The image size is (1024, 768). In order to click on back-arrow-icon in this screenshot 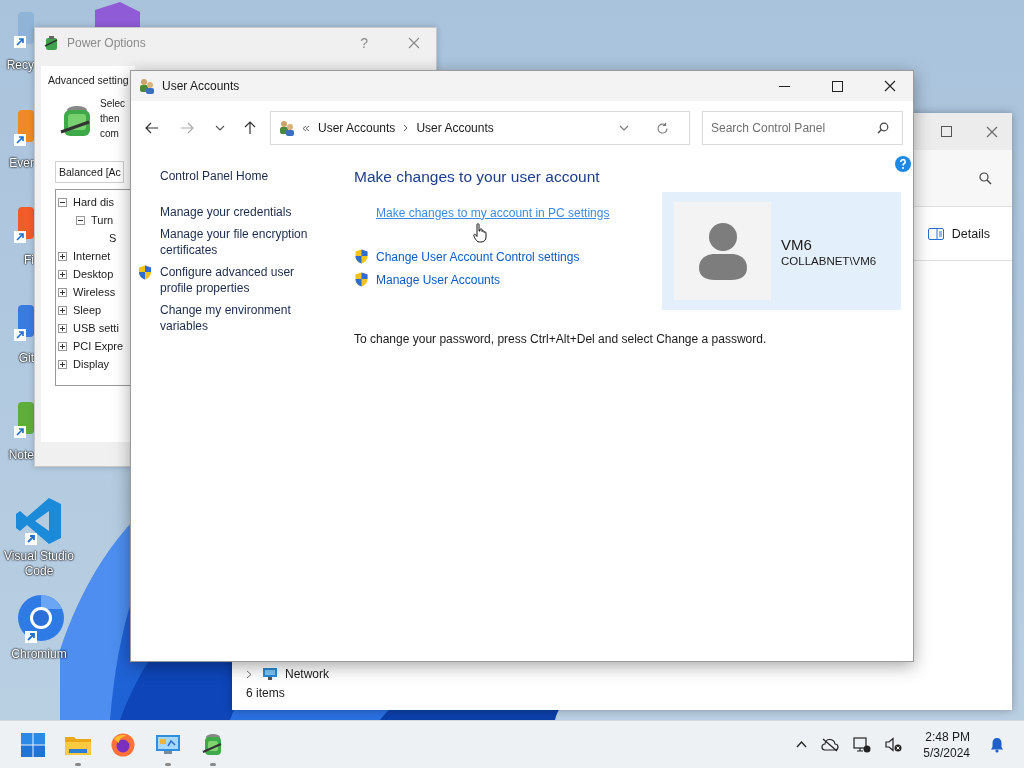, I will do `click(152, 128)`.